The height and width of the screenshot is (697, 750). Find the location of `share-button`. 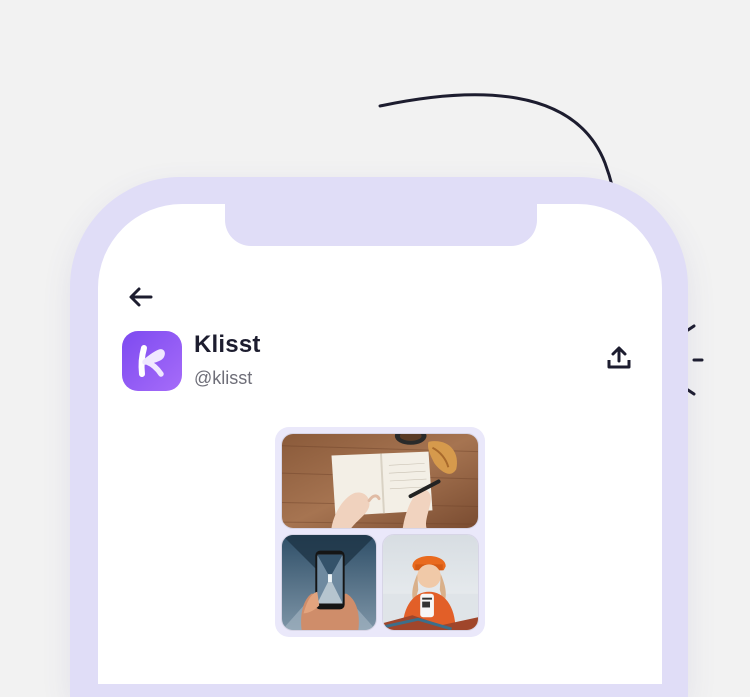

share-button is located at coordinates (619, 358).